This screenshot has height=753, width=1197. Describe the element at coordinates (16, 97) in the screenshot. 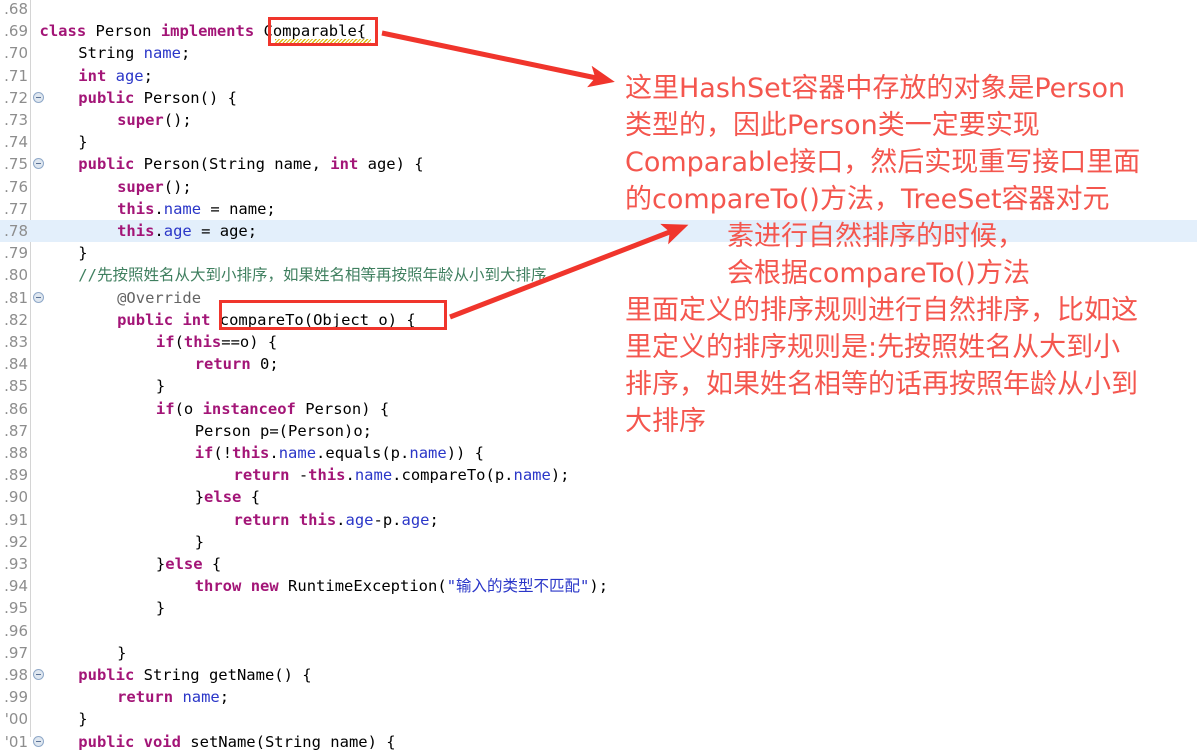

I see `line-number: .72` at that location.